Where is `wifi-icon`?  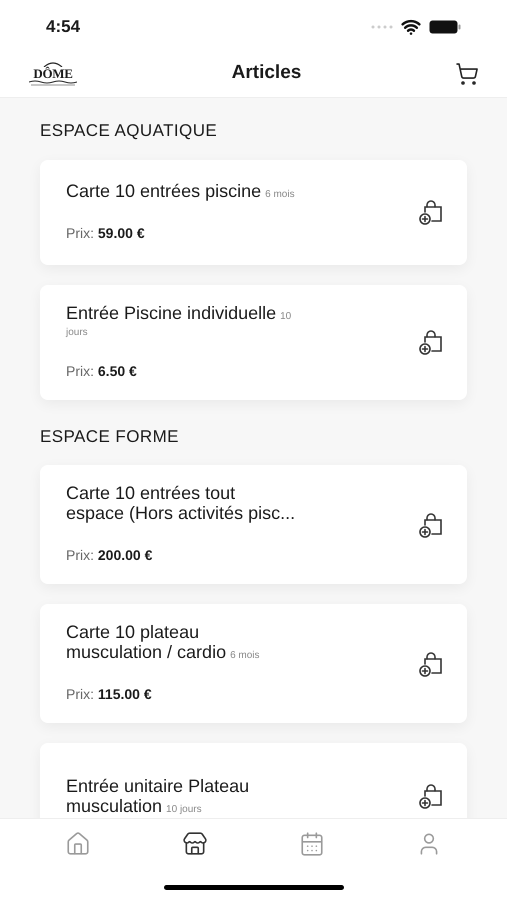
wifi-icon is located at coordinates (411, 27).